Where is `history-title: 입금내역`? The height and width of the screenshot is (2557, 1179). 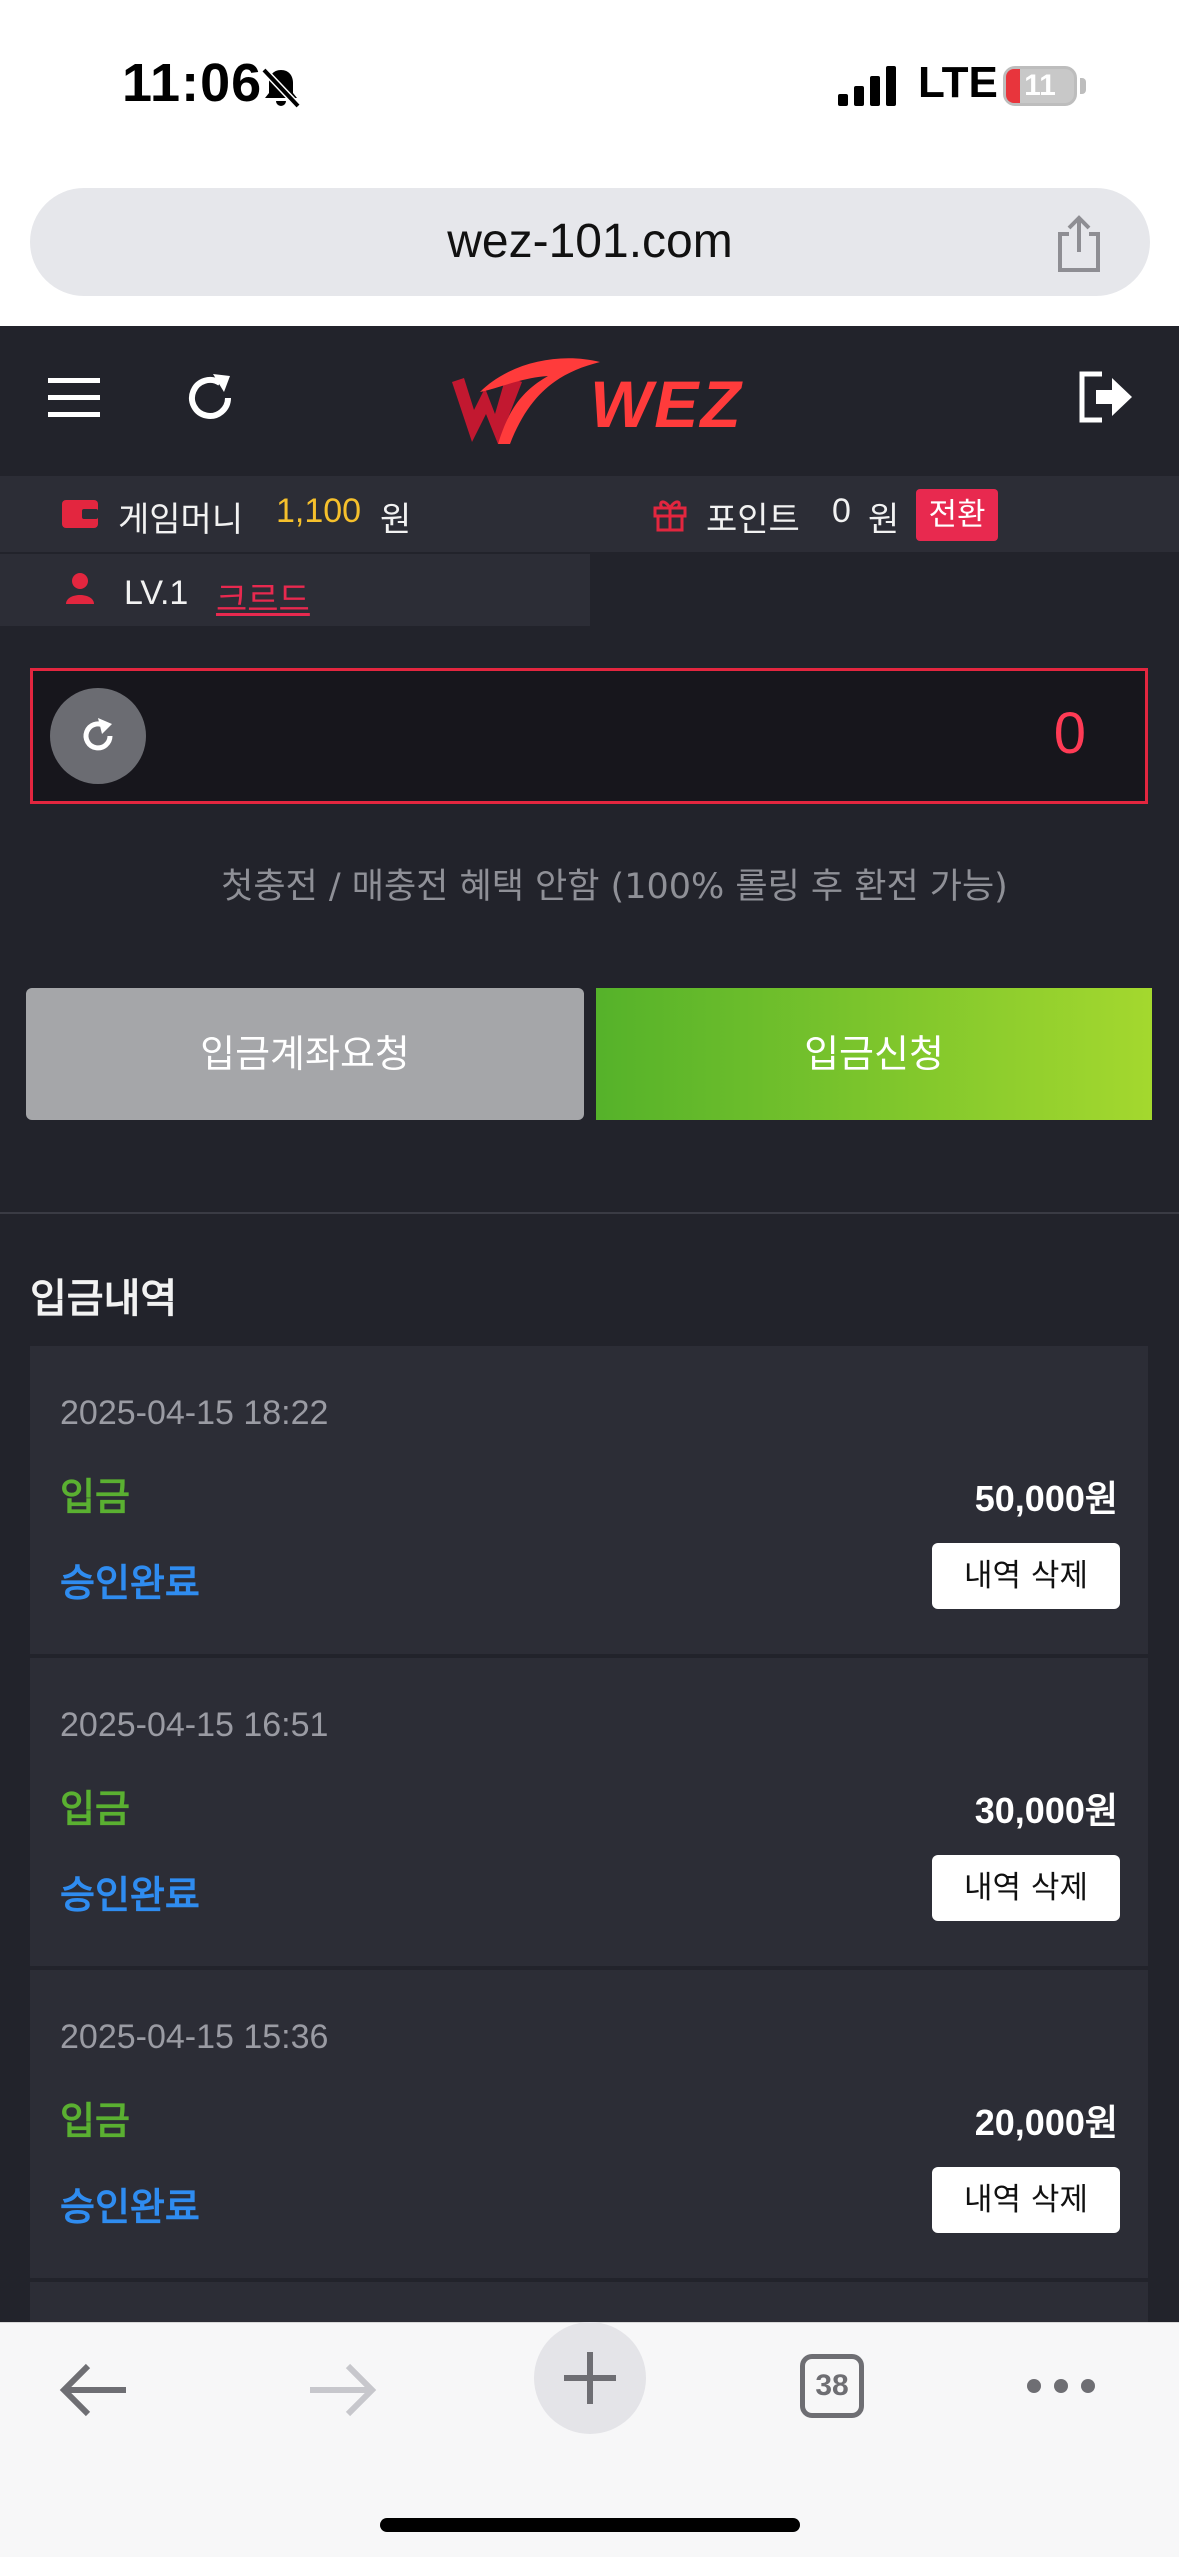 history-title: 입금내역 is located at coordinates (104, 1299).